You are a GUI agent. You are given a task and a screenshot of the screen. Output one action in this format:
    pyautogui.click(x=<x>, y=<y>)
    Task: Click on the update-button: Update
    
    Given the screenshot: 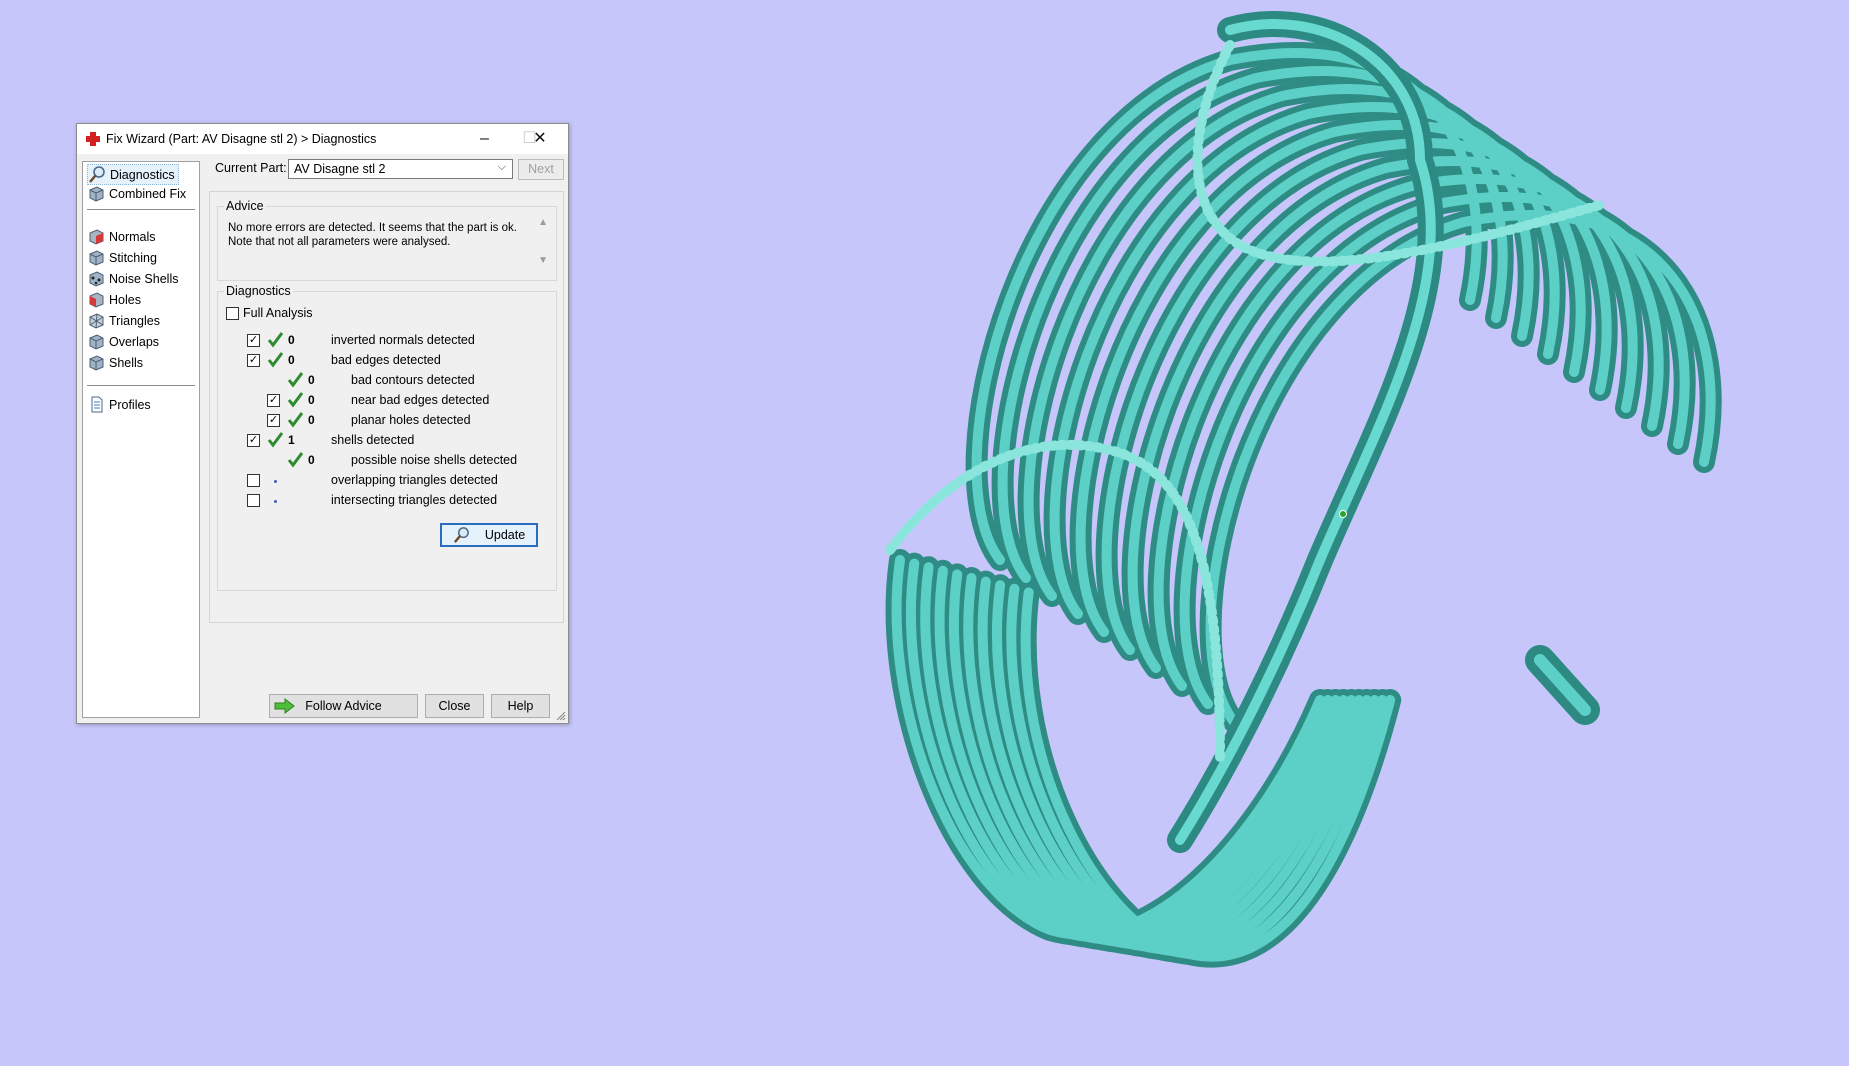 What is the action you would take?
    pyautogui.click(x=489, y=535)
    